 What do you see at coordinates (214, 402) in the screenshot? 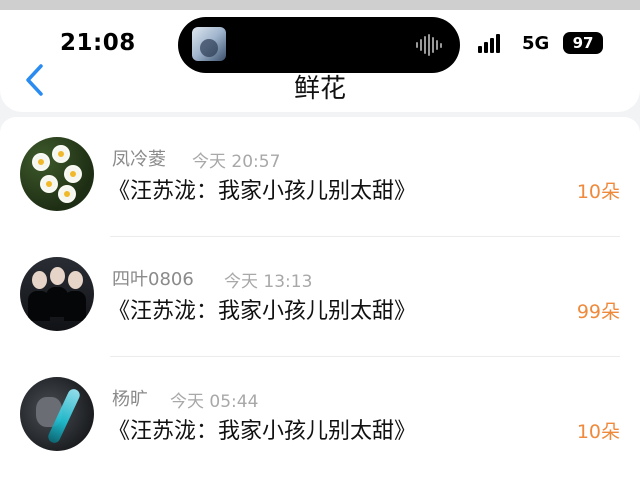
I see `gift-time: 今天 05:44` at bounding box center [214, 402].